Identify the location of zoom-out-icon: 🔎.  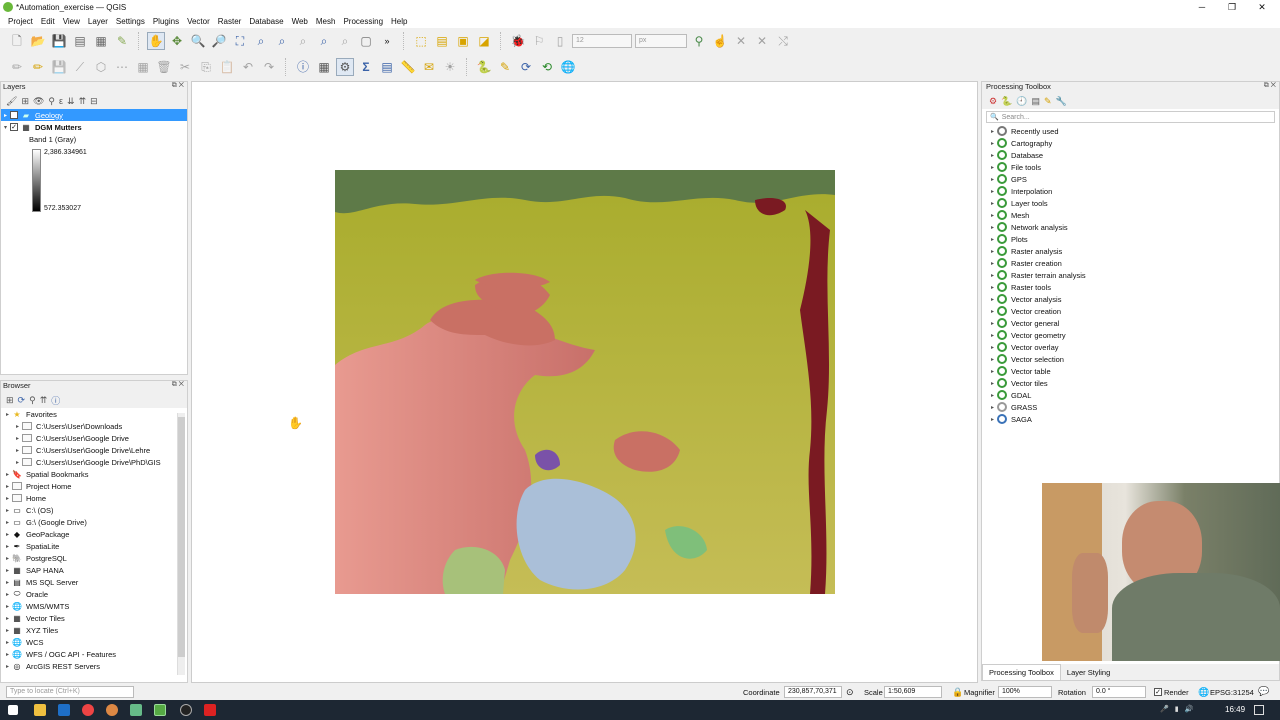
(219, 41).